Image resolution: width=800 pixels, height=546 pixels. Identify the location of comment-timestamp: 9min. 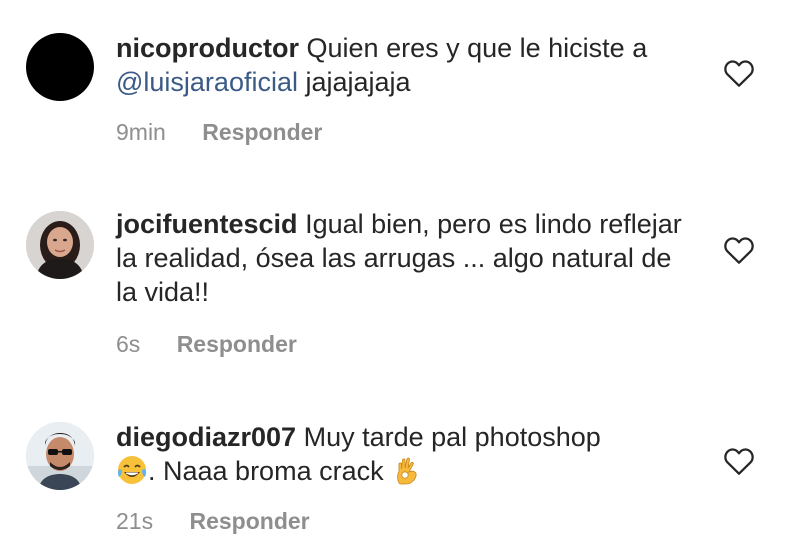
(141, 132).